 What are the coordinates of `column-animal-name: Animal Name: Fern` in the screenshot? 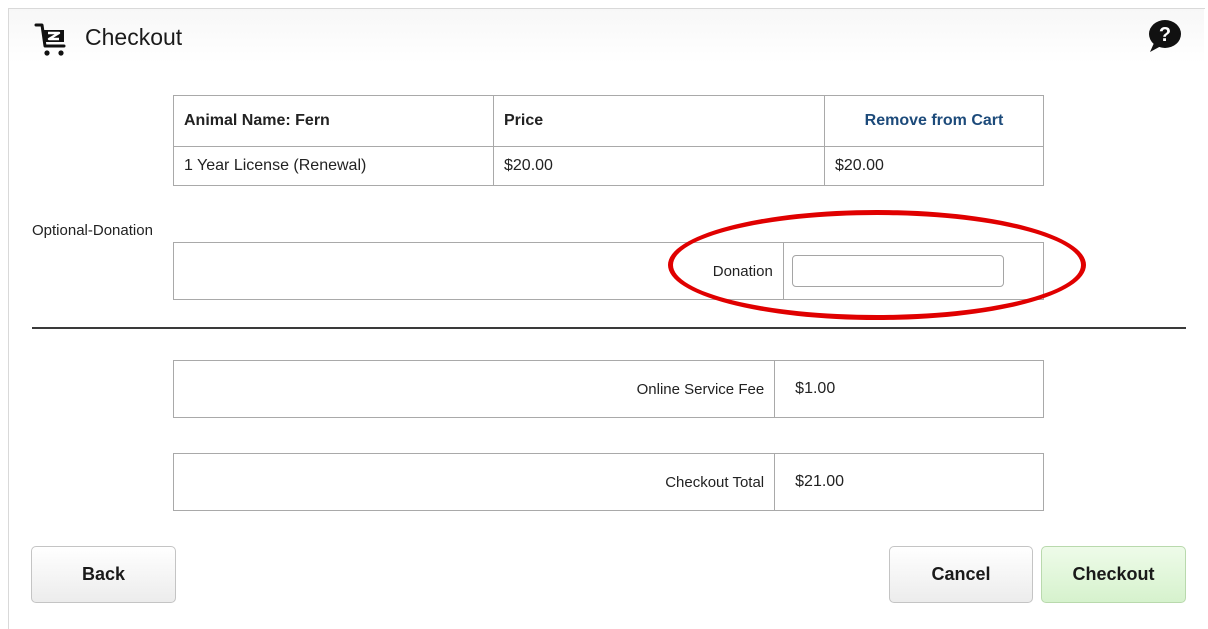 It's located at (333, 121).